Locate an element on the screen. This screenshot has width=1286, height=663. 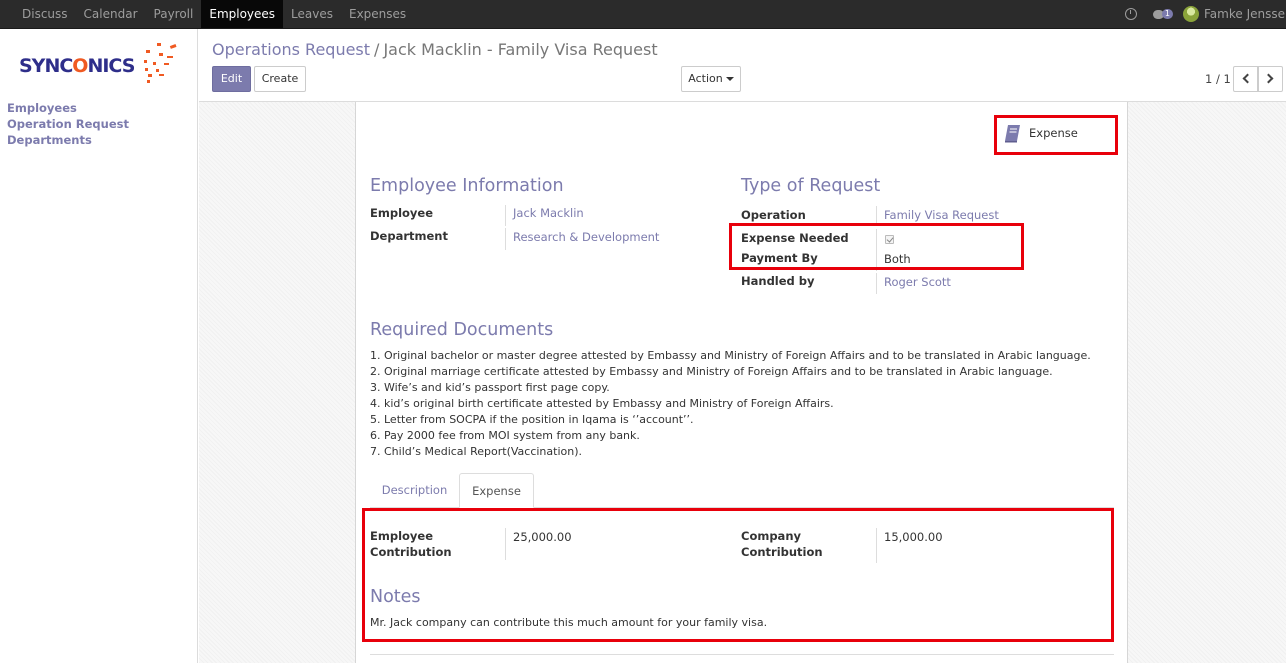
employee-information-heading: Employee Information is located at coordinates (467, 186).